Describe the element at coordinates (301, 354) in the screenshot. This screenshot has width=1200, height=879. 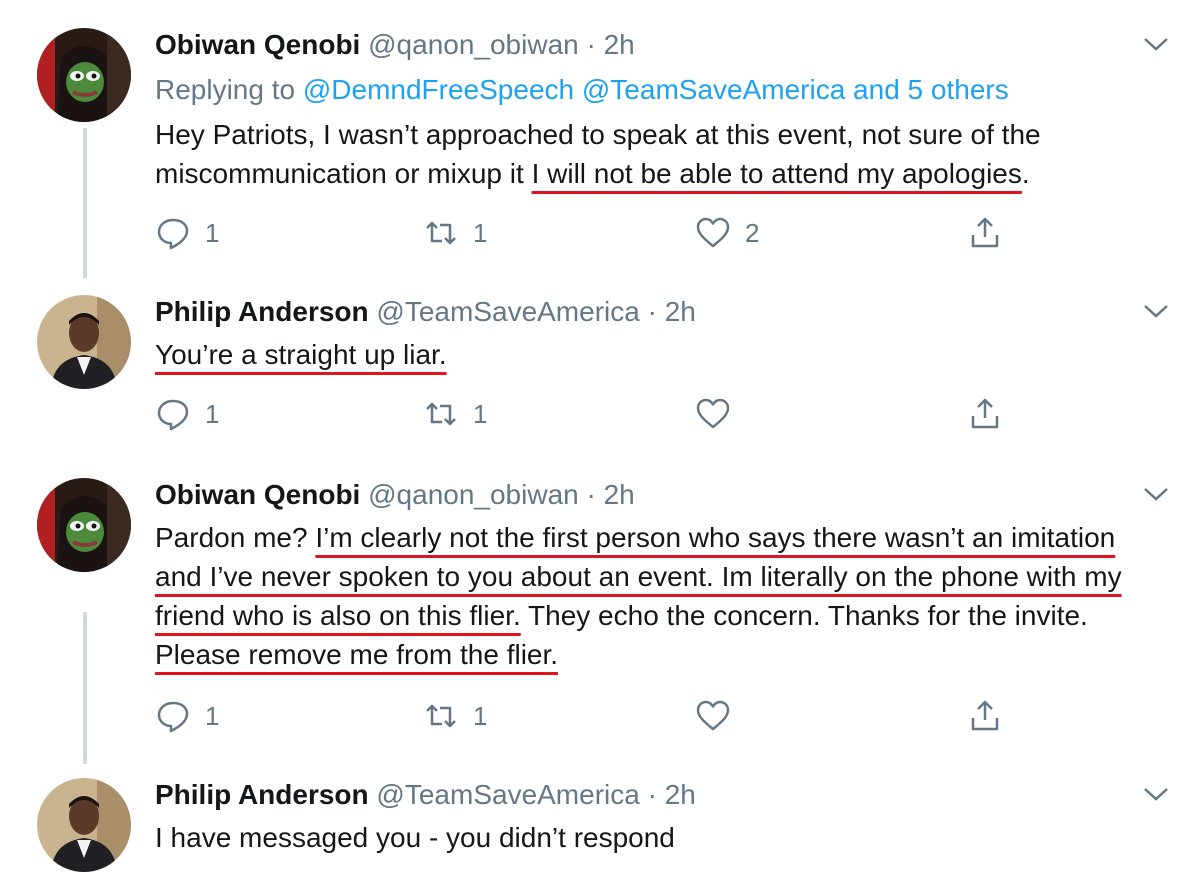
I see `tweet-text-underlined: You’re a straight up liar.` at that location.